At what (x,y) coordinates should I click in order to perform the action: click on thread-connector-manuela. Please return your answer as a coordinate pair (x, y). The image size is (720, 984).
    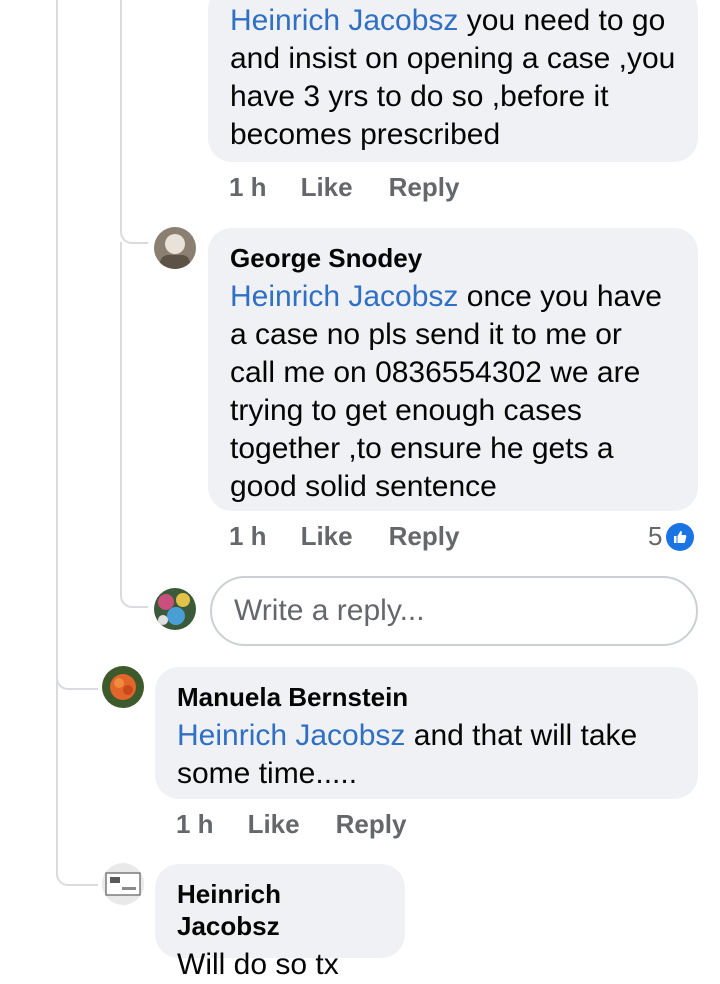
    Looking at the image, I should click on (77, 670).